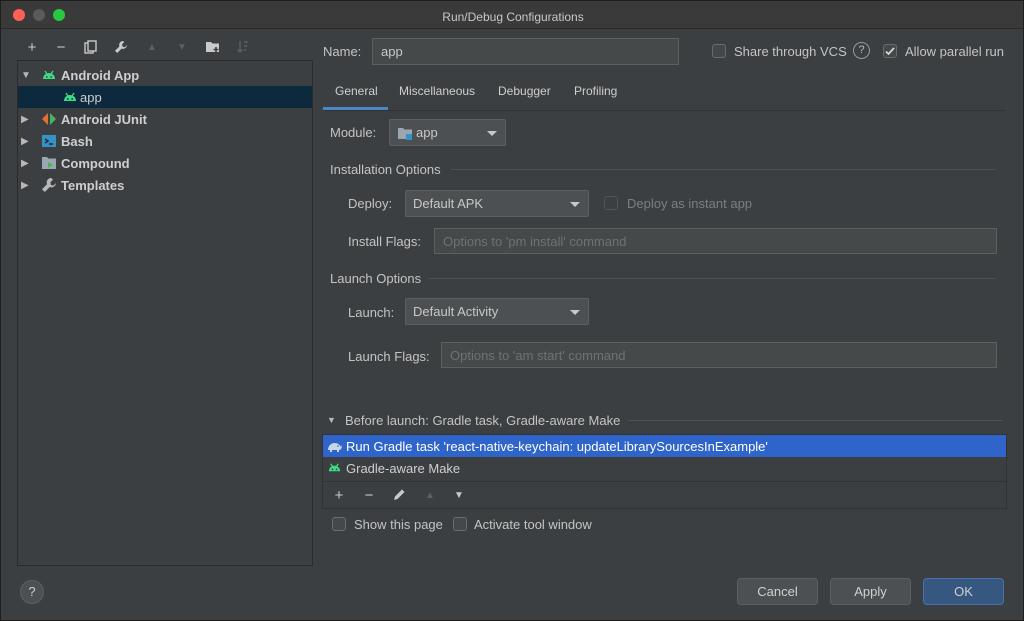  Describe the element at coordinates (93, 185) in the screenshot. I see `tree-item-label: Templates` at that location.